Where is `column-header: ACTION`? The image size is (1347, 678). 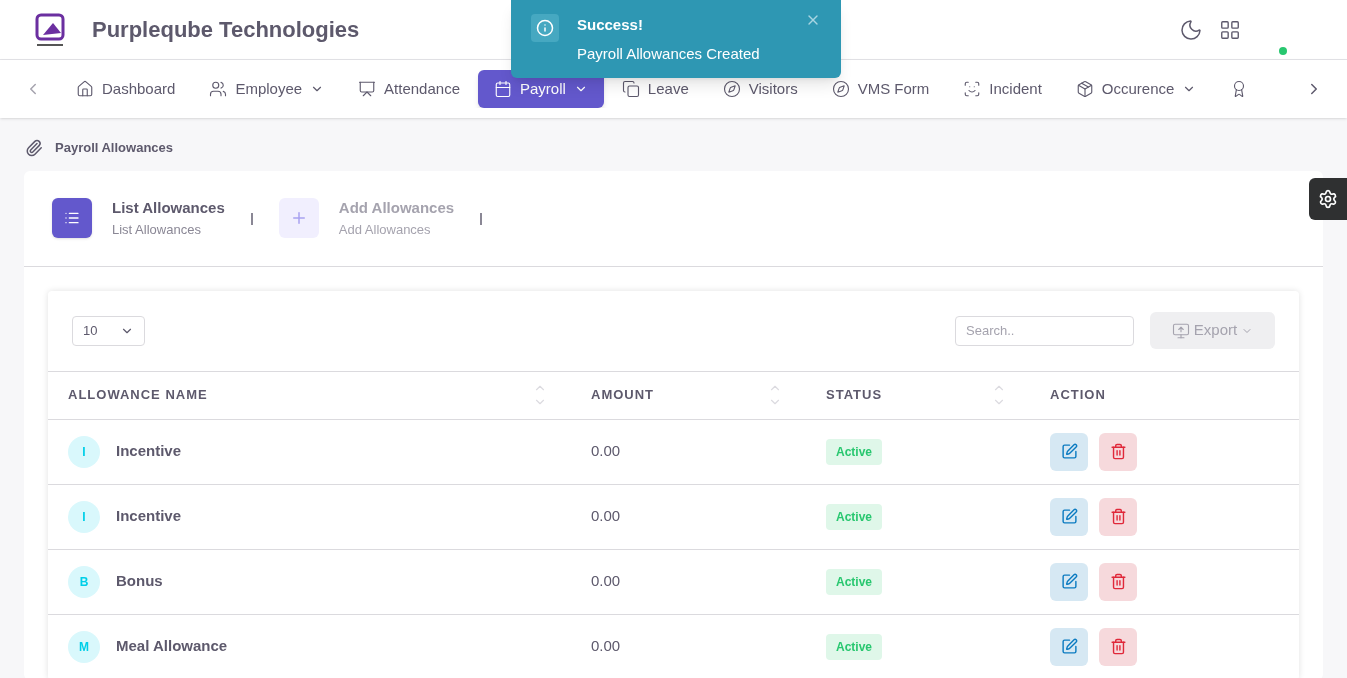
column-header: ACTION is located at coordinates (1078, 395).